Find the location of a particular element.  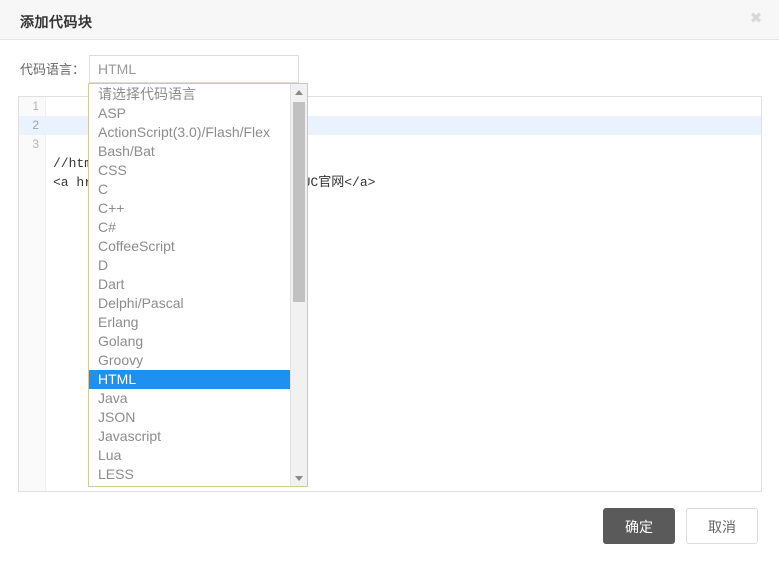

page-title: 添加代码块 is located at coordinates (56, 22).